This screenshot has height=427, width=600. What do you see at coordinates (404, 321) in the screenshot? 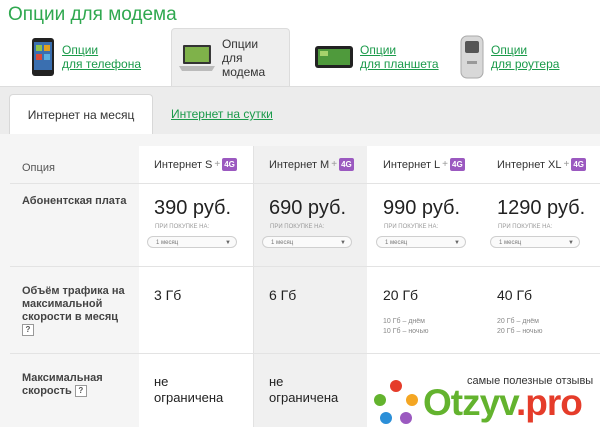
I see `traffic-day: 10 Гб – днём` at bounding box center [404, 321].